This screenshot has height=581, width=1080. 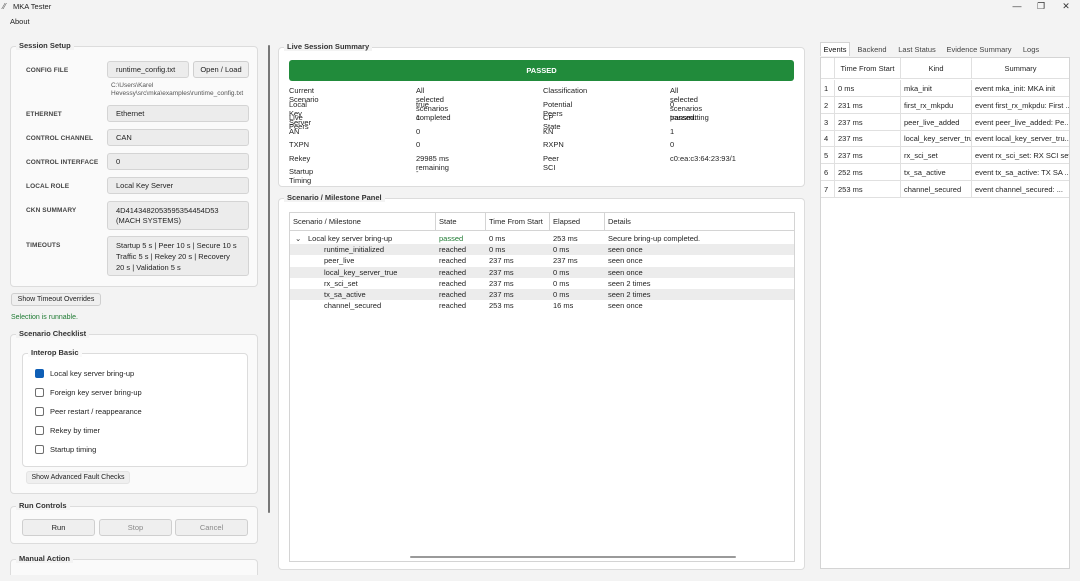 What do you see at coordinates (299, 144) in the screenshot?
I see `summary-key: TXPN` at bounding box center [299, 144].